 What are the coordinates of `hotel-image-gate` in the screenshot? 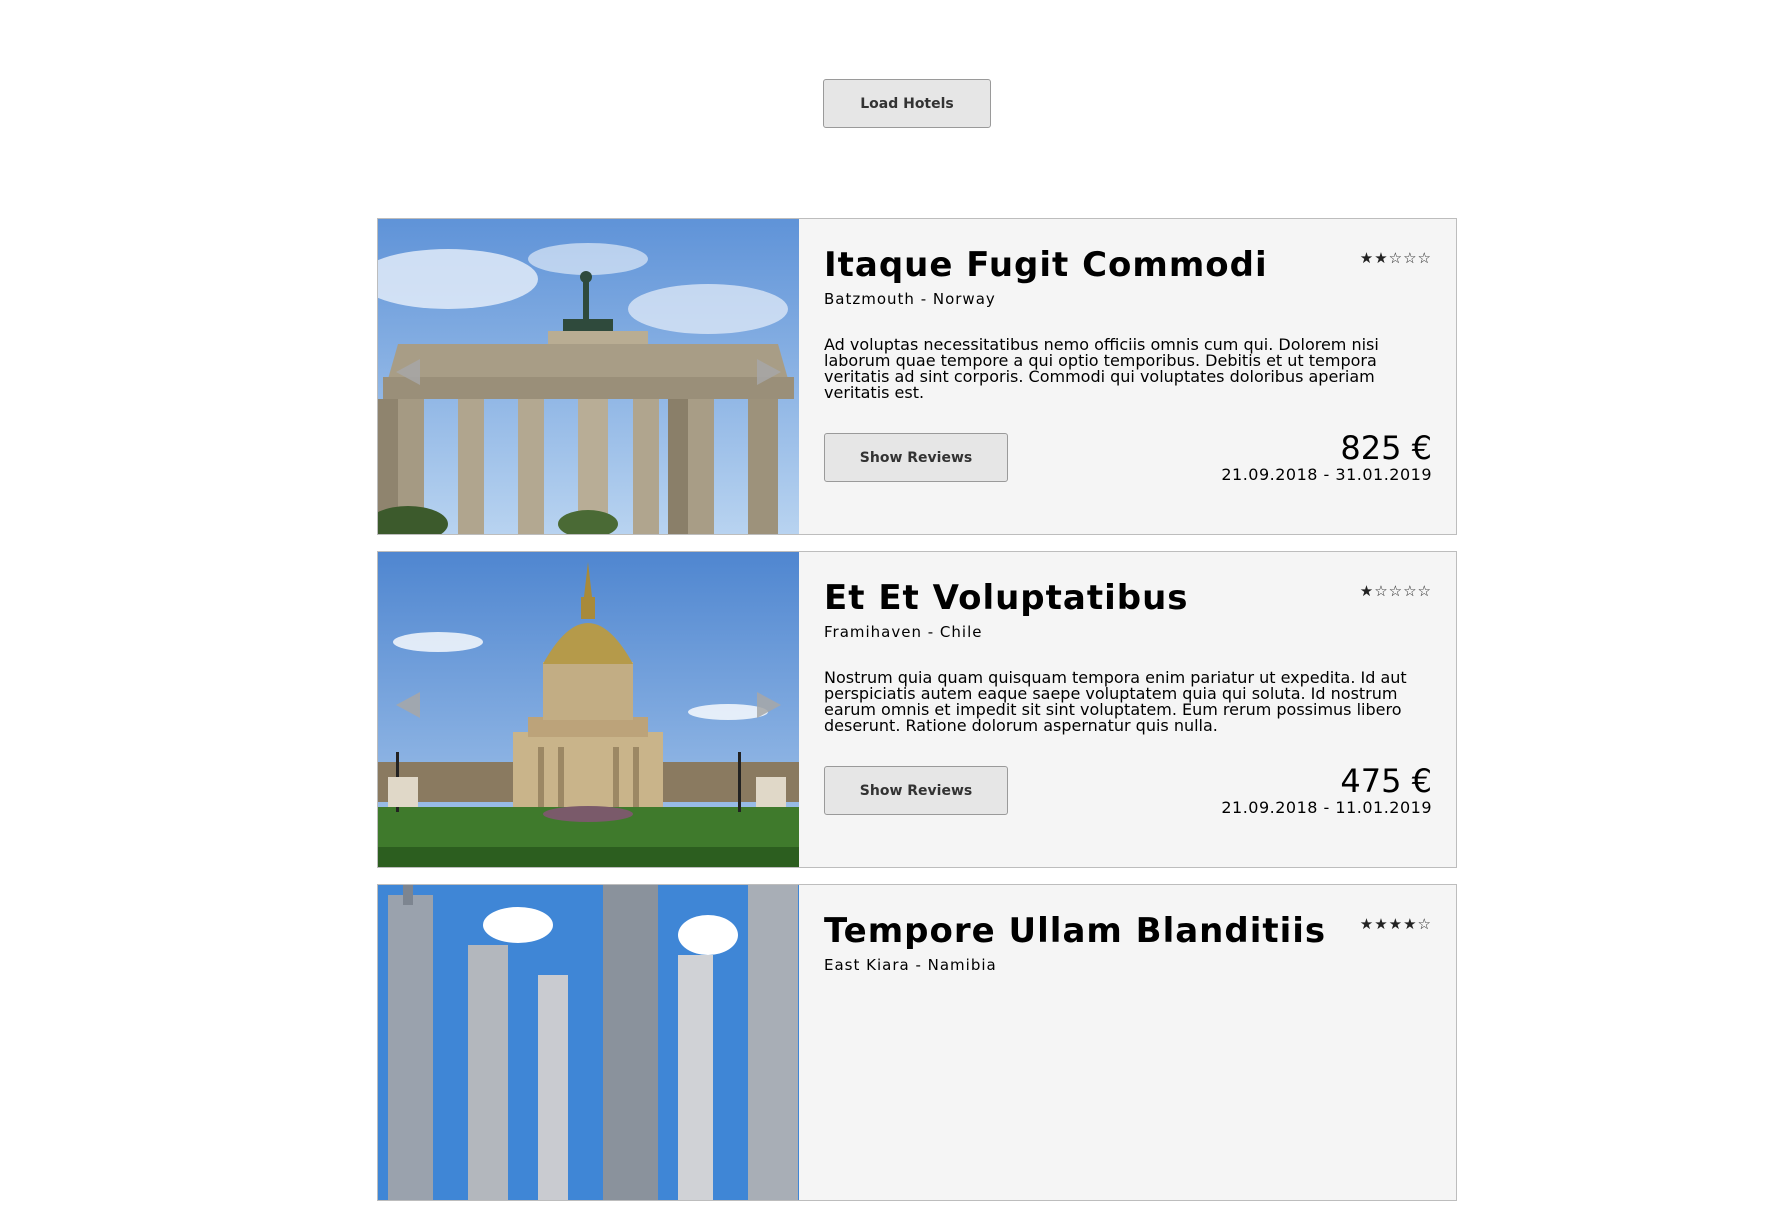 It's located at (588, 376).